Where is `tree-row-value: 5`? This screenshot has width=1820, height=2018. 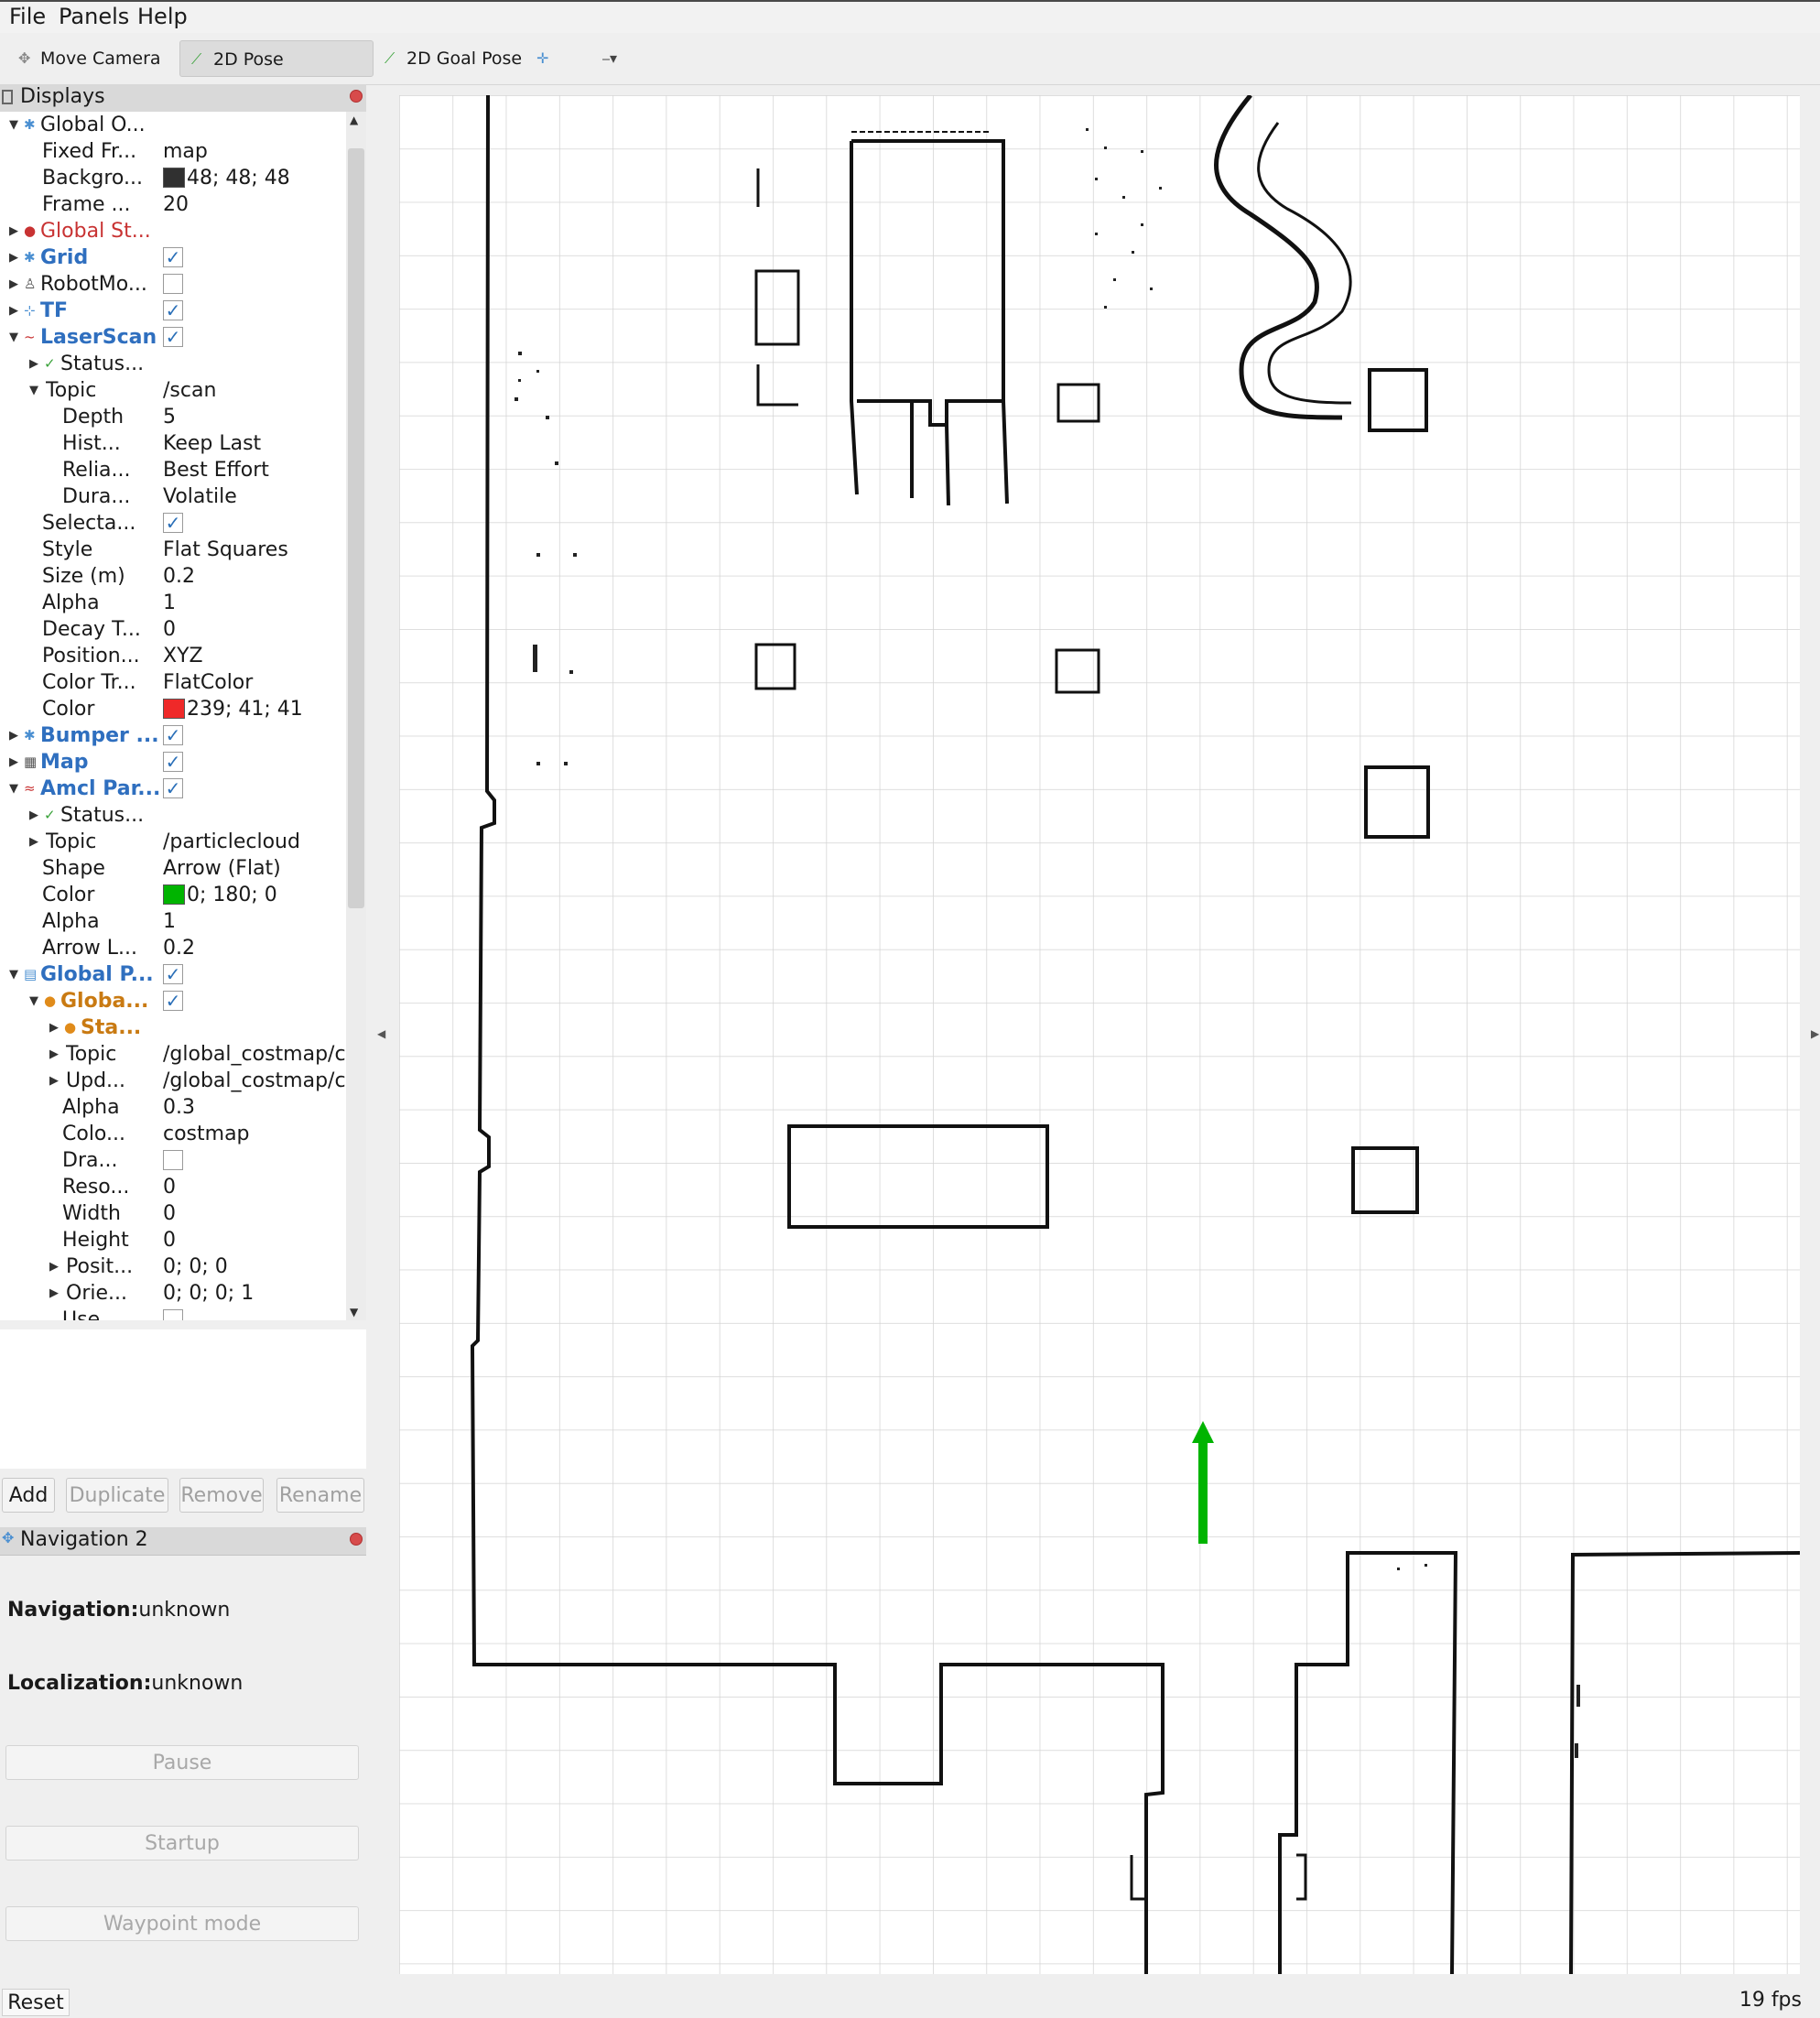 tree-row-value: 5 is located at coordinates (254, 417).